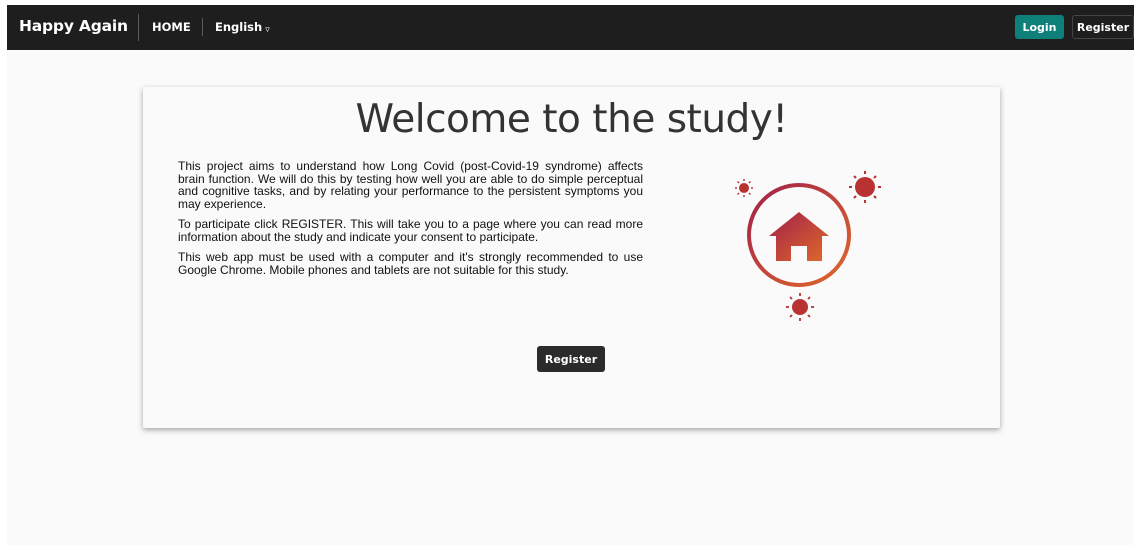 Image resolution: width=1134 pixels, height=545 pixels. What do you see at coordinates (1039, 27) in the screenshot?
I see `login-button: Login` at bounding box center [1039, 27].